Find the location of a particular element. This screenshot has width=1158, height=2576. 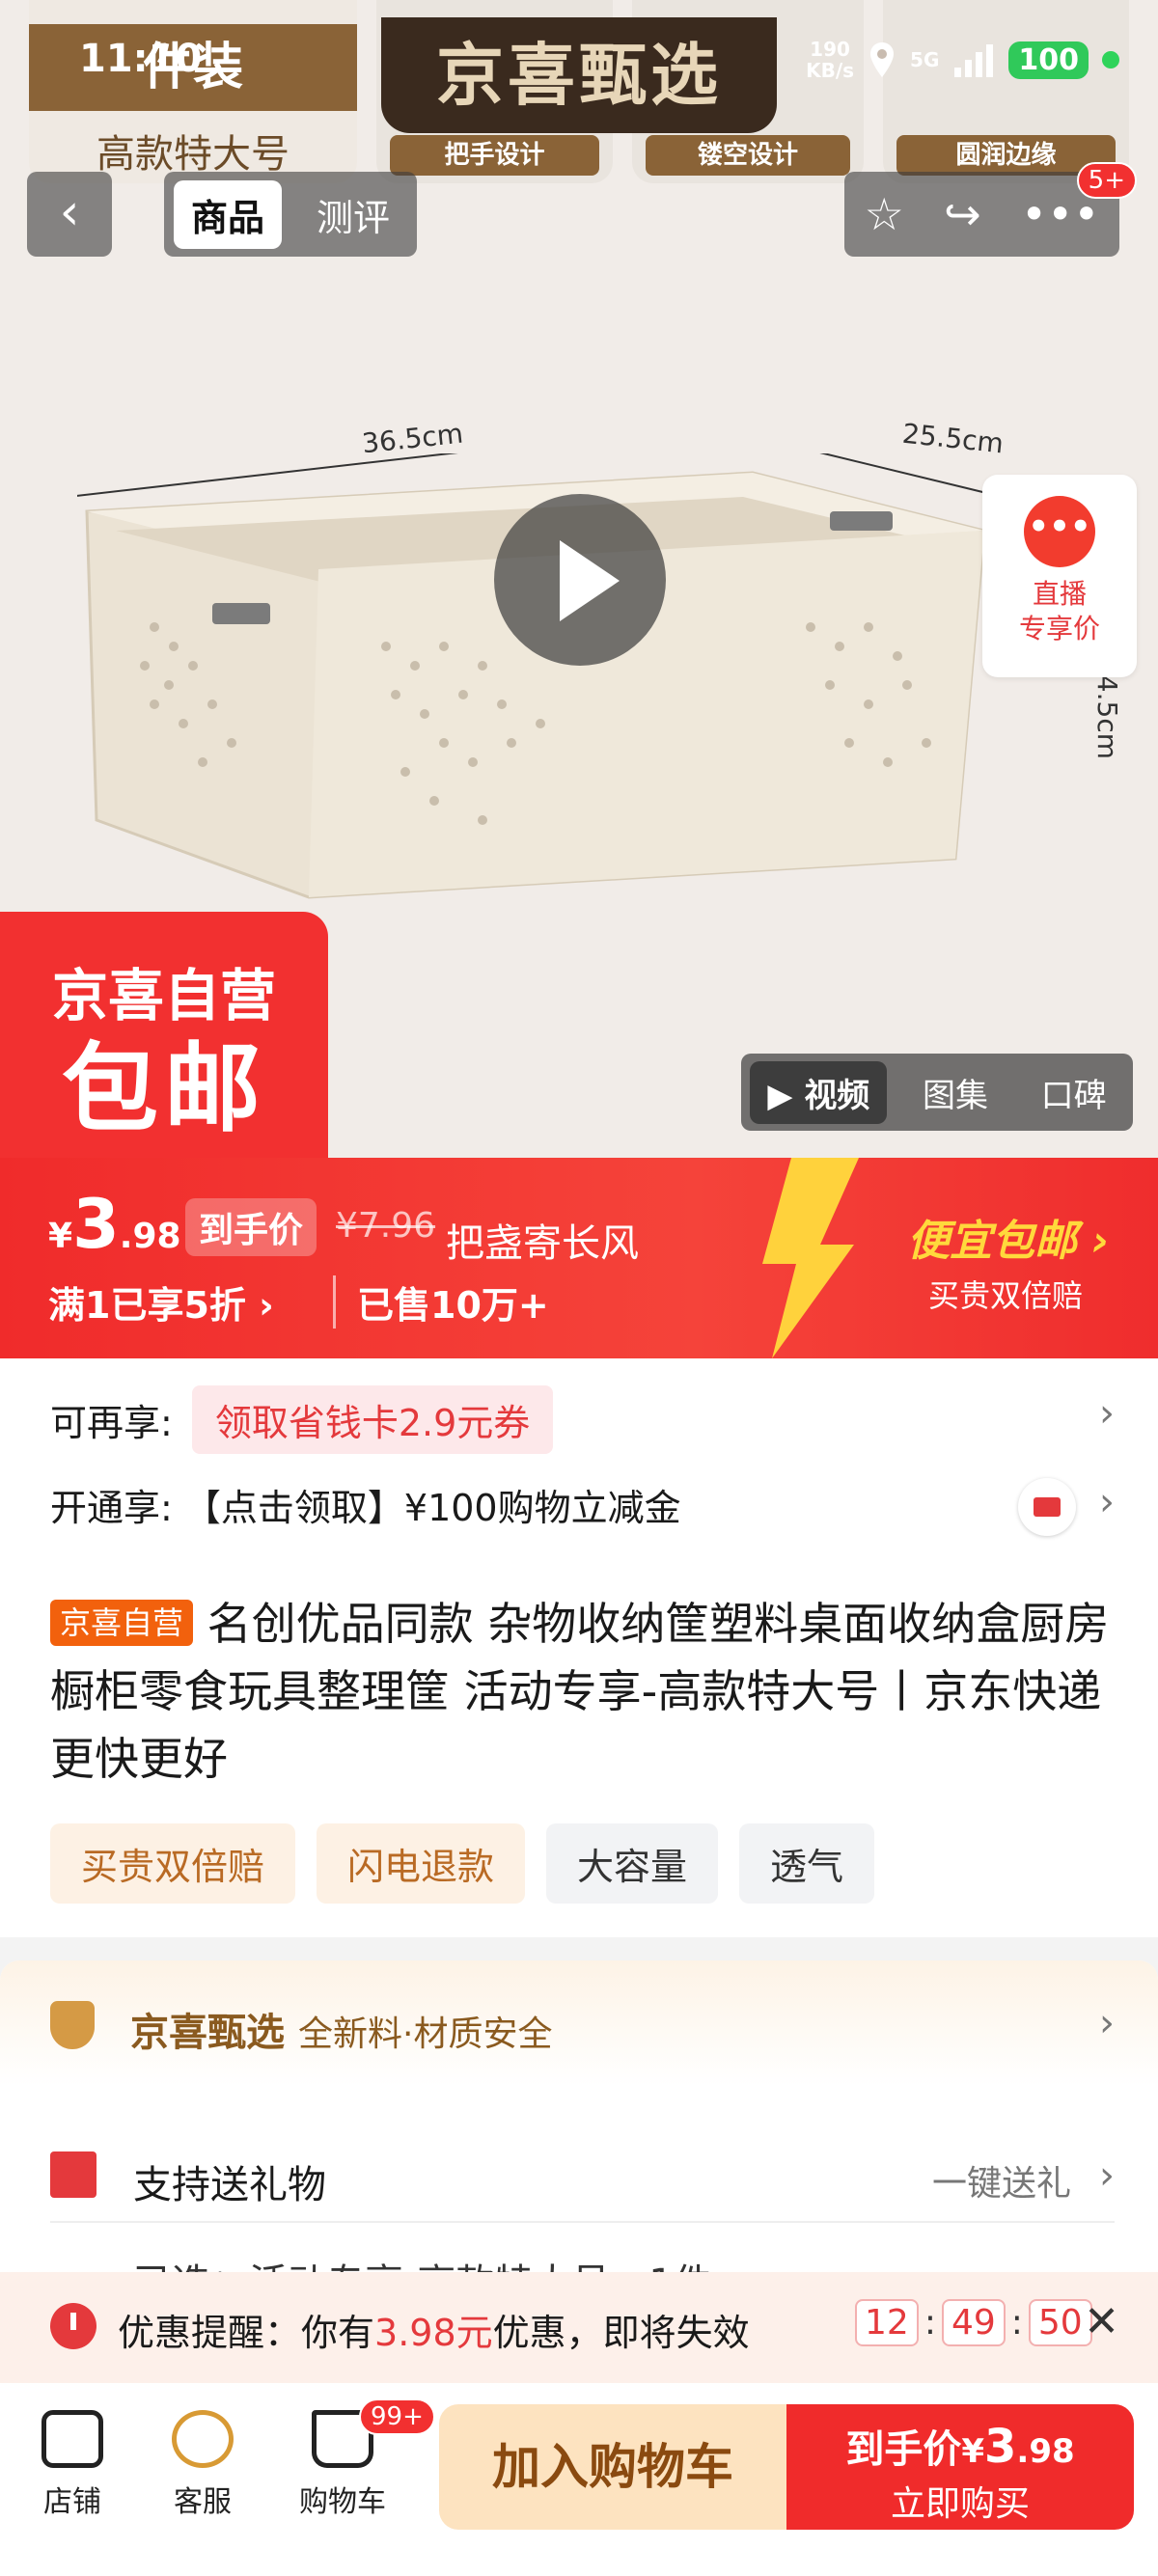

media-tab-video: ▶ 视频 is located at coordinates (819, 1092).